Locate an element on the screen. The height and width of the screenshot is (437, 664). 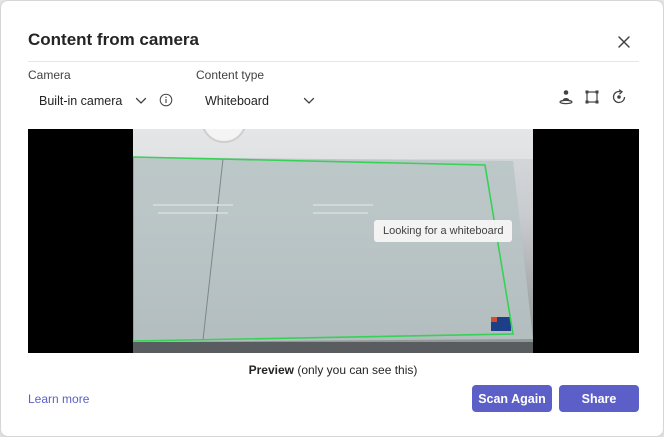
camera-selected-value: Built-in camera is located at coordinates (81, 101).